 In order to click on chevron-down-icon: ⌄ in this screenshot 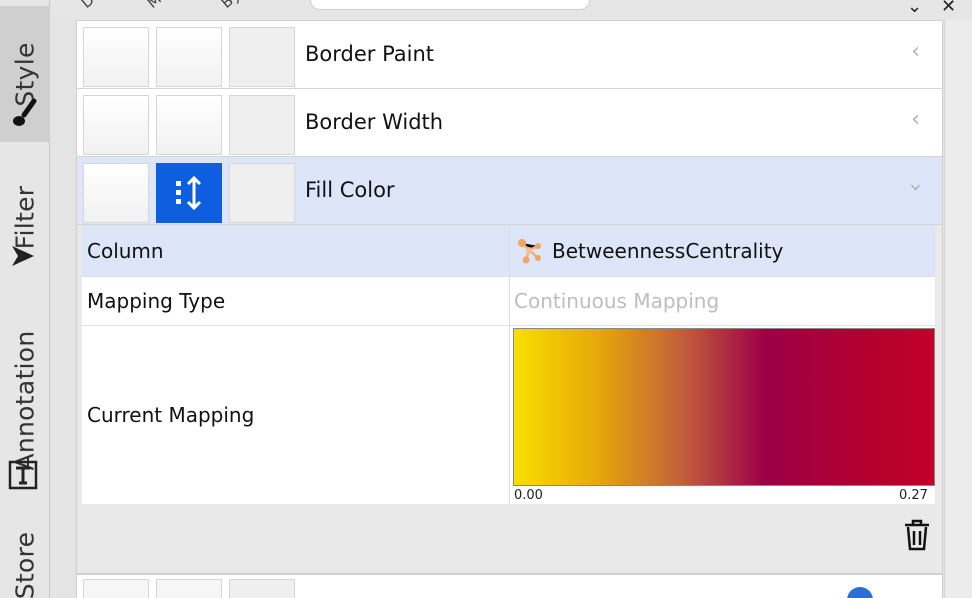, I will do `click(914, 8)`.